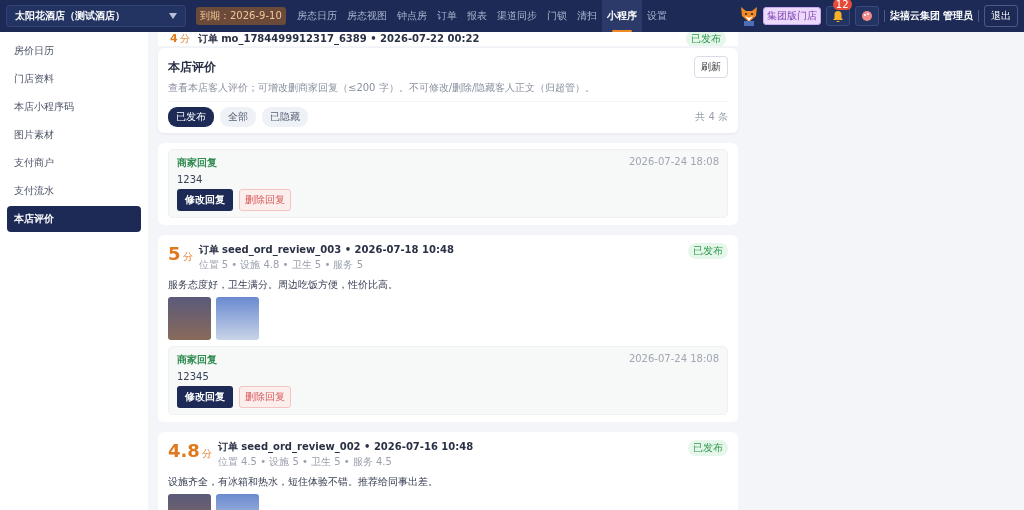  I want to click on sidebar-item: 支付流水, so click(74, 191).